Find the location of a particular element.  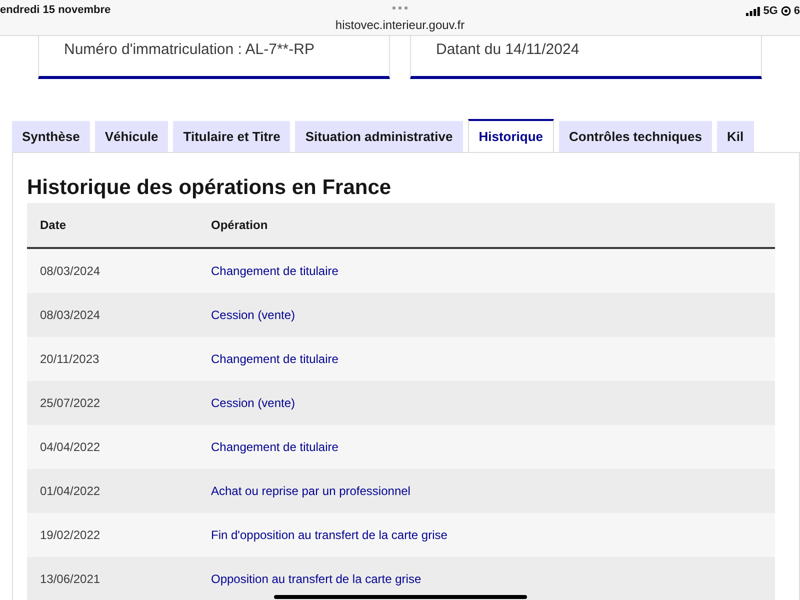

date-cell-text: 04/04/2022 is located at coordinates (70, 447).